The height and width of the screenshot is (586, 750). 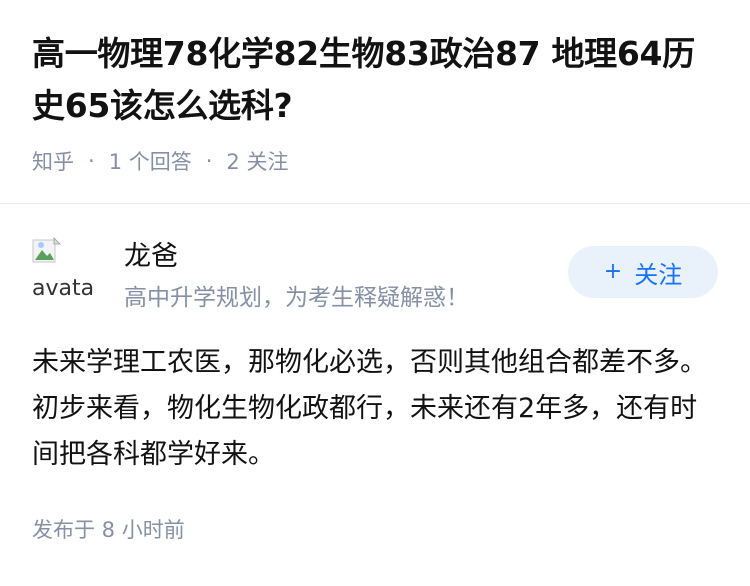 I want to click on source-label: 知乎, so click(x=53, y=161).